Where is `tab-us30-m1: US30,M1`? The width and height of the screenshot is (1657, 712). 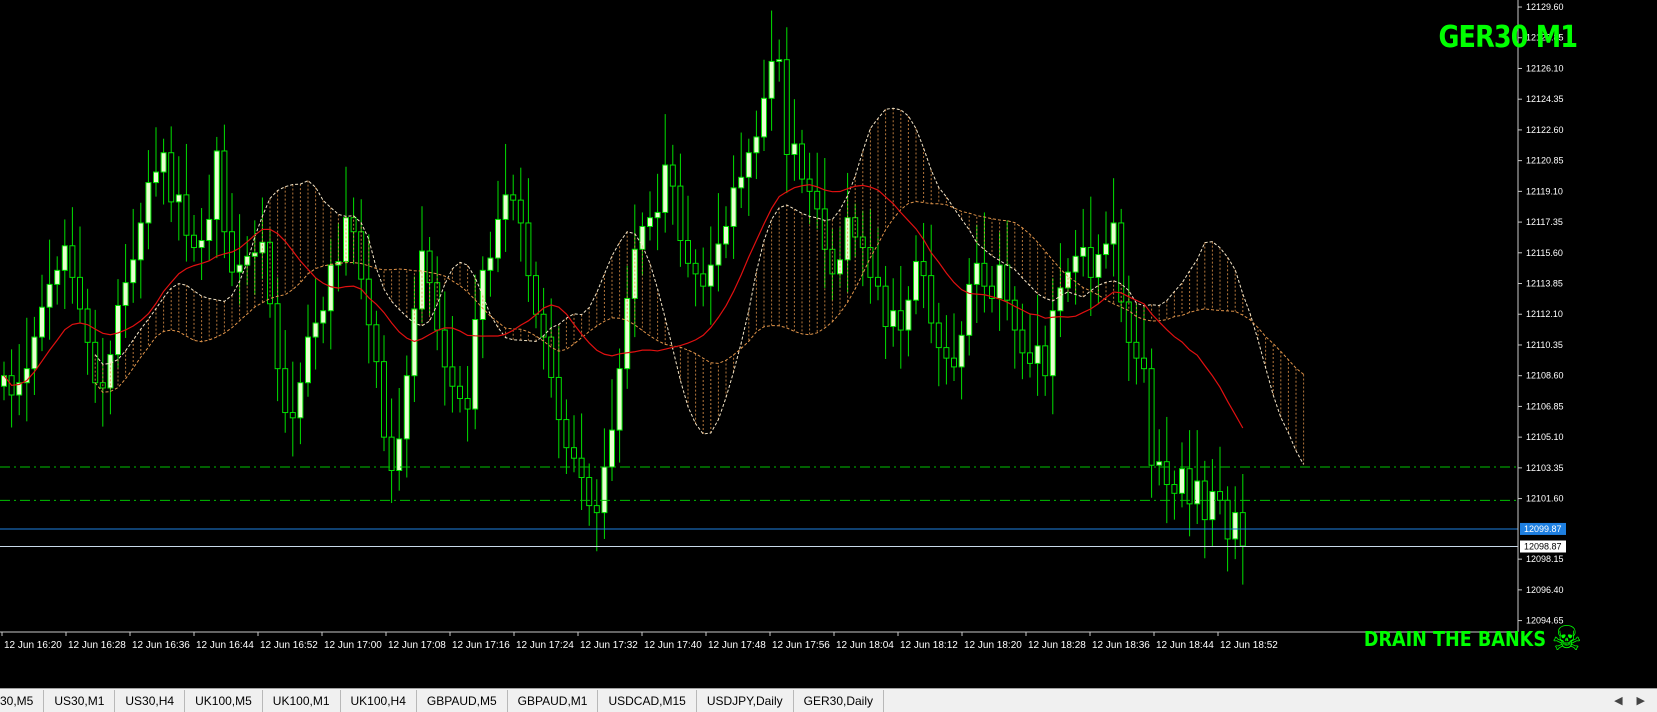 tab-us30-m1: US30,M1 is located at coordinates (80, 700).